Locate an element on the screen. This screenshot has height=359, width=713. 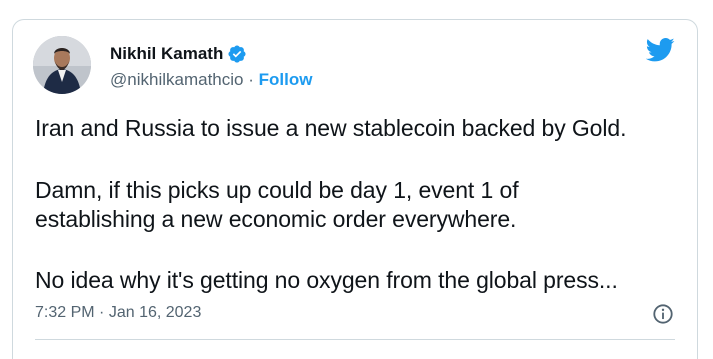
tweet-timestamp: 7:32 PM · Jan 16, 2023 is located at coordinates (118, 313).